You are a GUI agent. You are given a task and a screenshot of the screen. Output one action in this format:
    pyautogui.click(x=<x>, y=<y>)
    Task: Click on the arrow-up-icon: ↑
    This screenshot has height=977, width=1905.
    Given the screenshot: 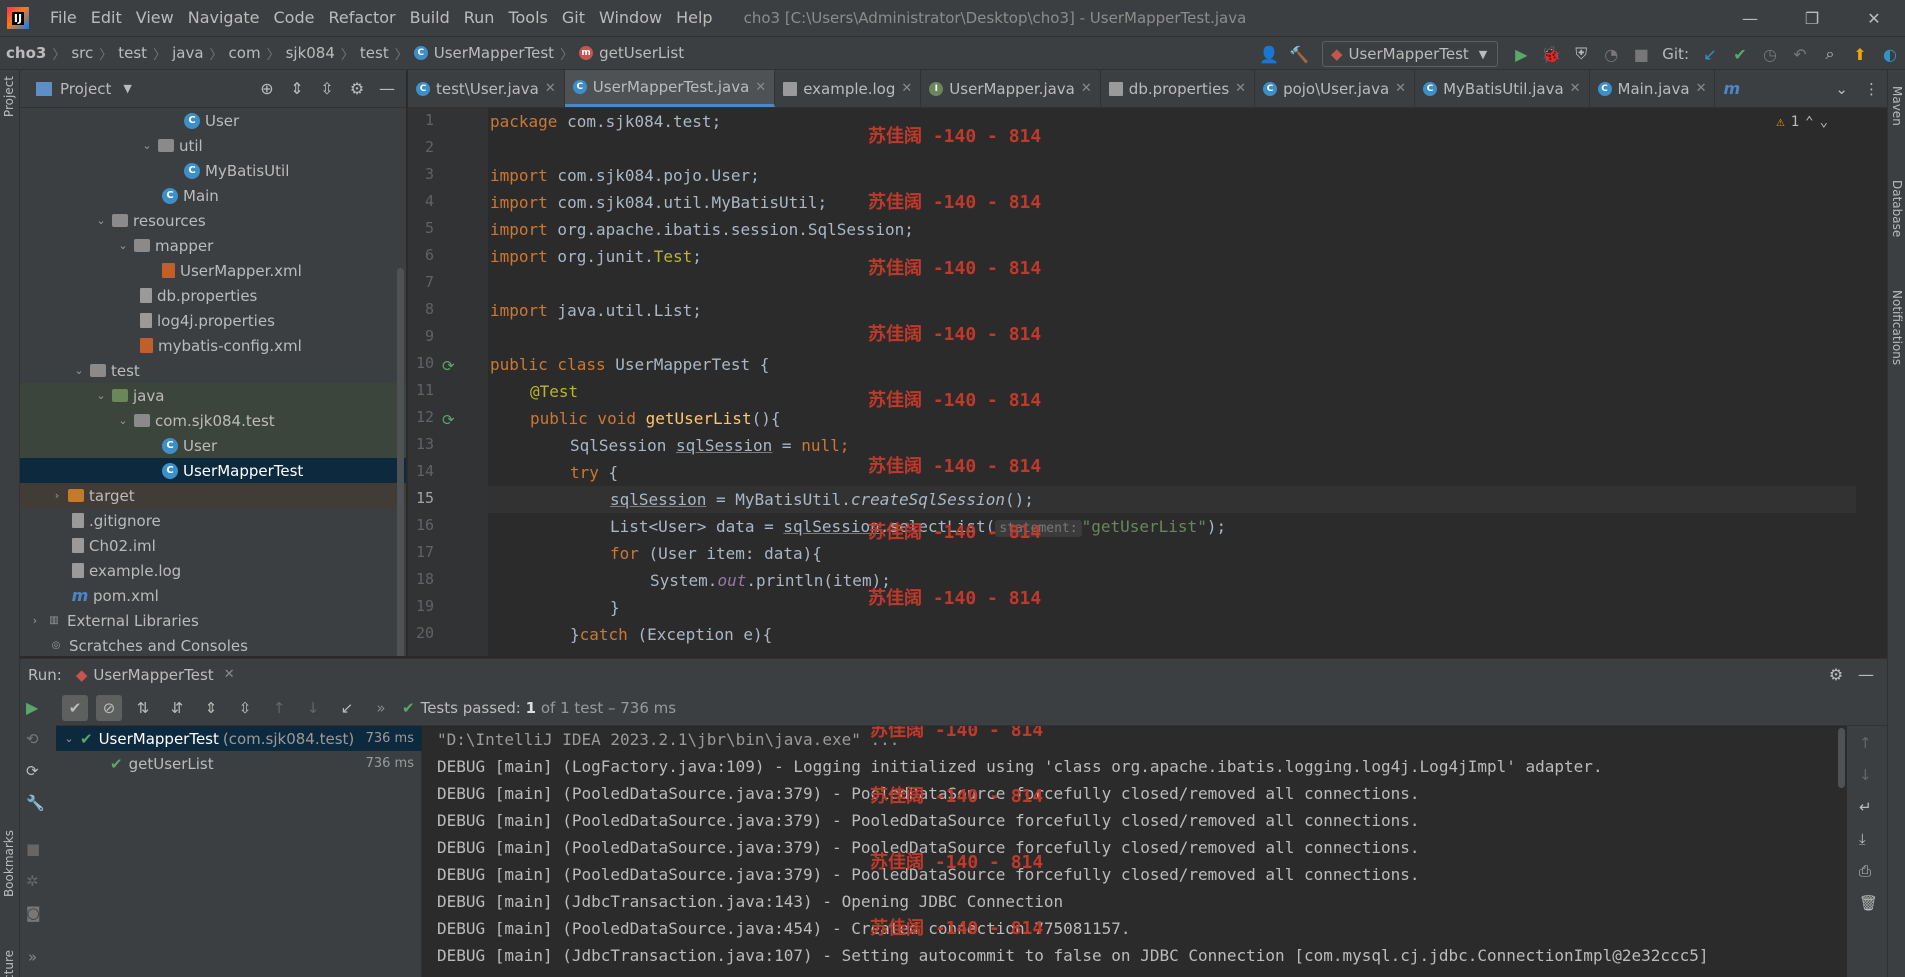 What is the action you would take?
    pyautogui.click(x=1865, y=743)
    